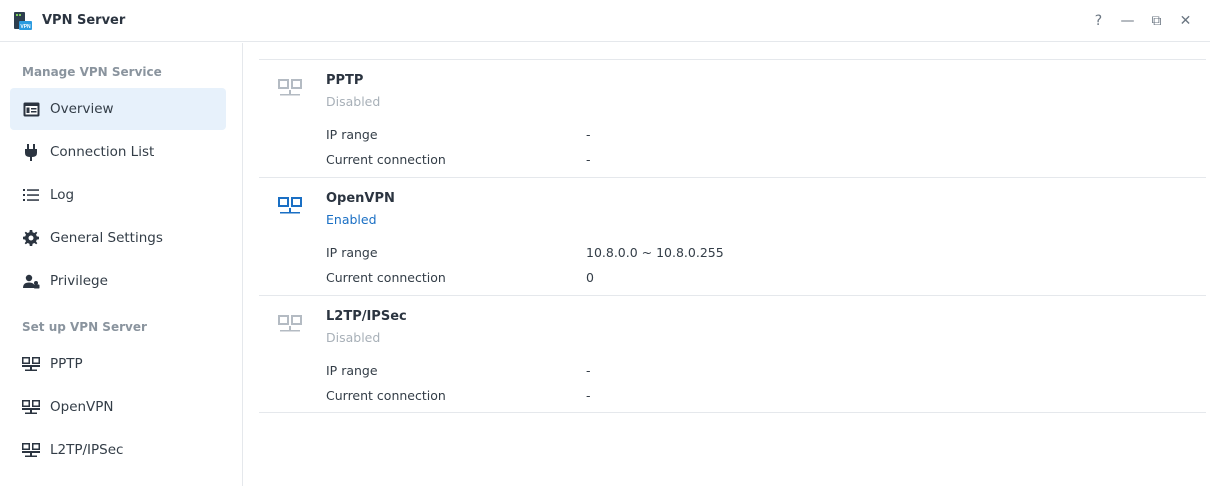 The height and width of the screenshot is (486, 1210). What do you see at coordinates (82, 407) in the screenshot?
I see `sidebar-item-label: OpenVPN` at bounding box center [82, 407].